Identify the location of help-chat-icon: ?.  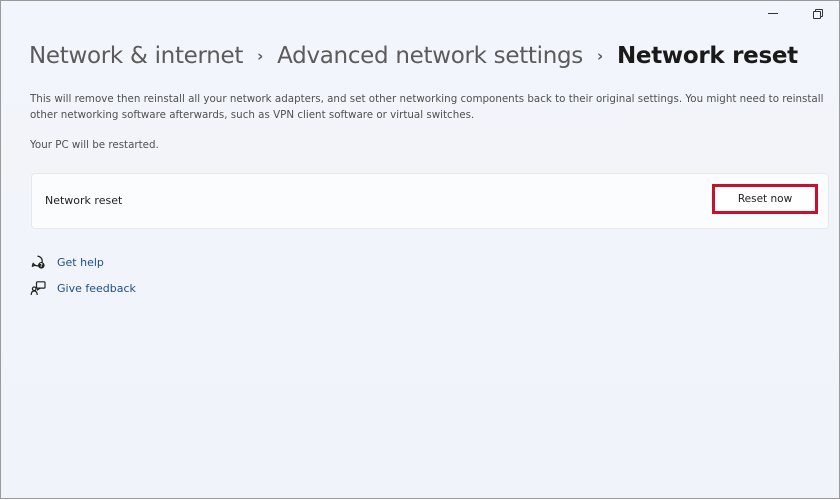
(38, 262).